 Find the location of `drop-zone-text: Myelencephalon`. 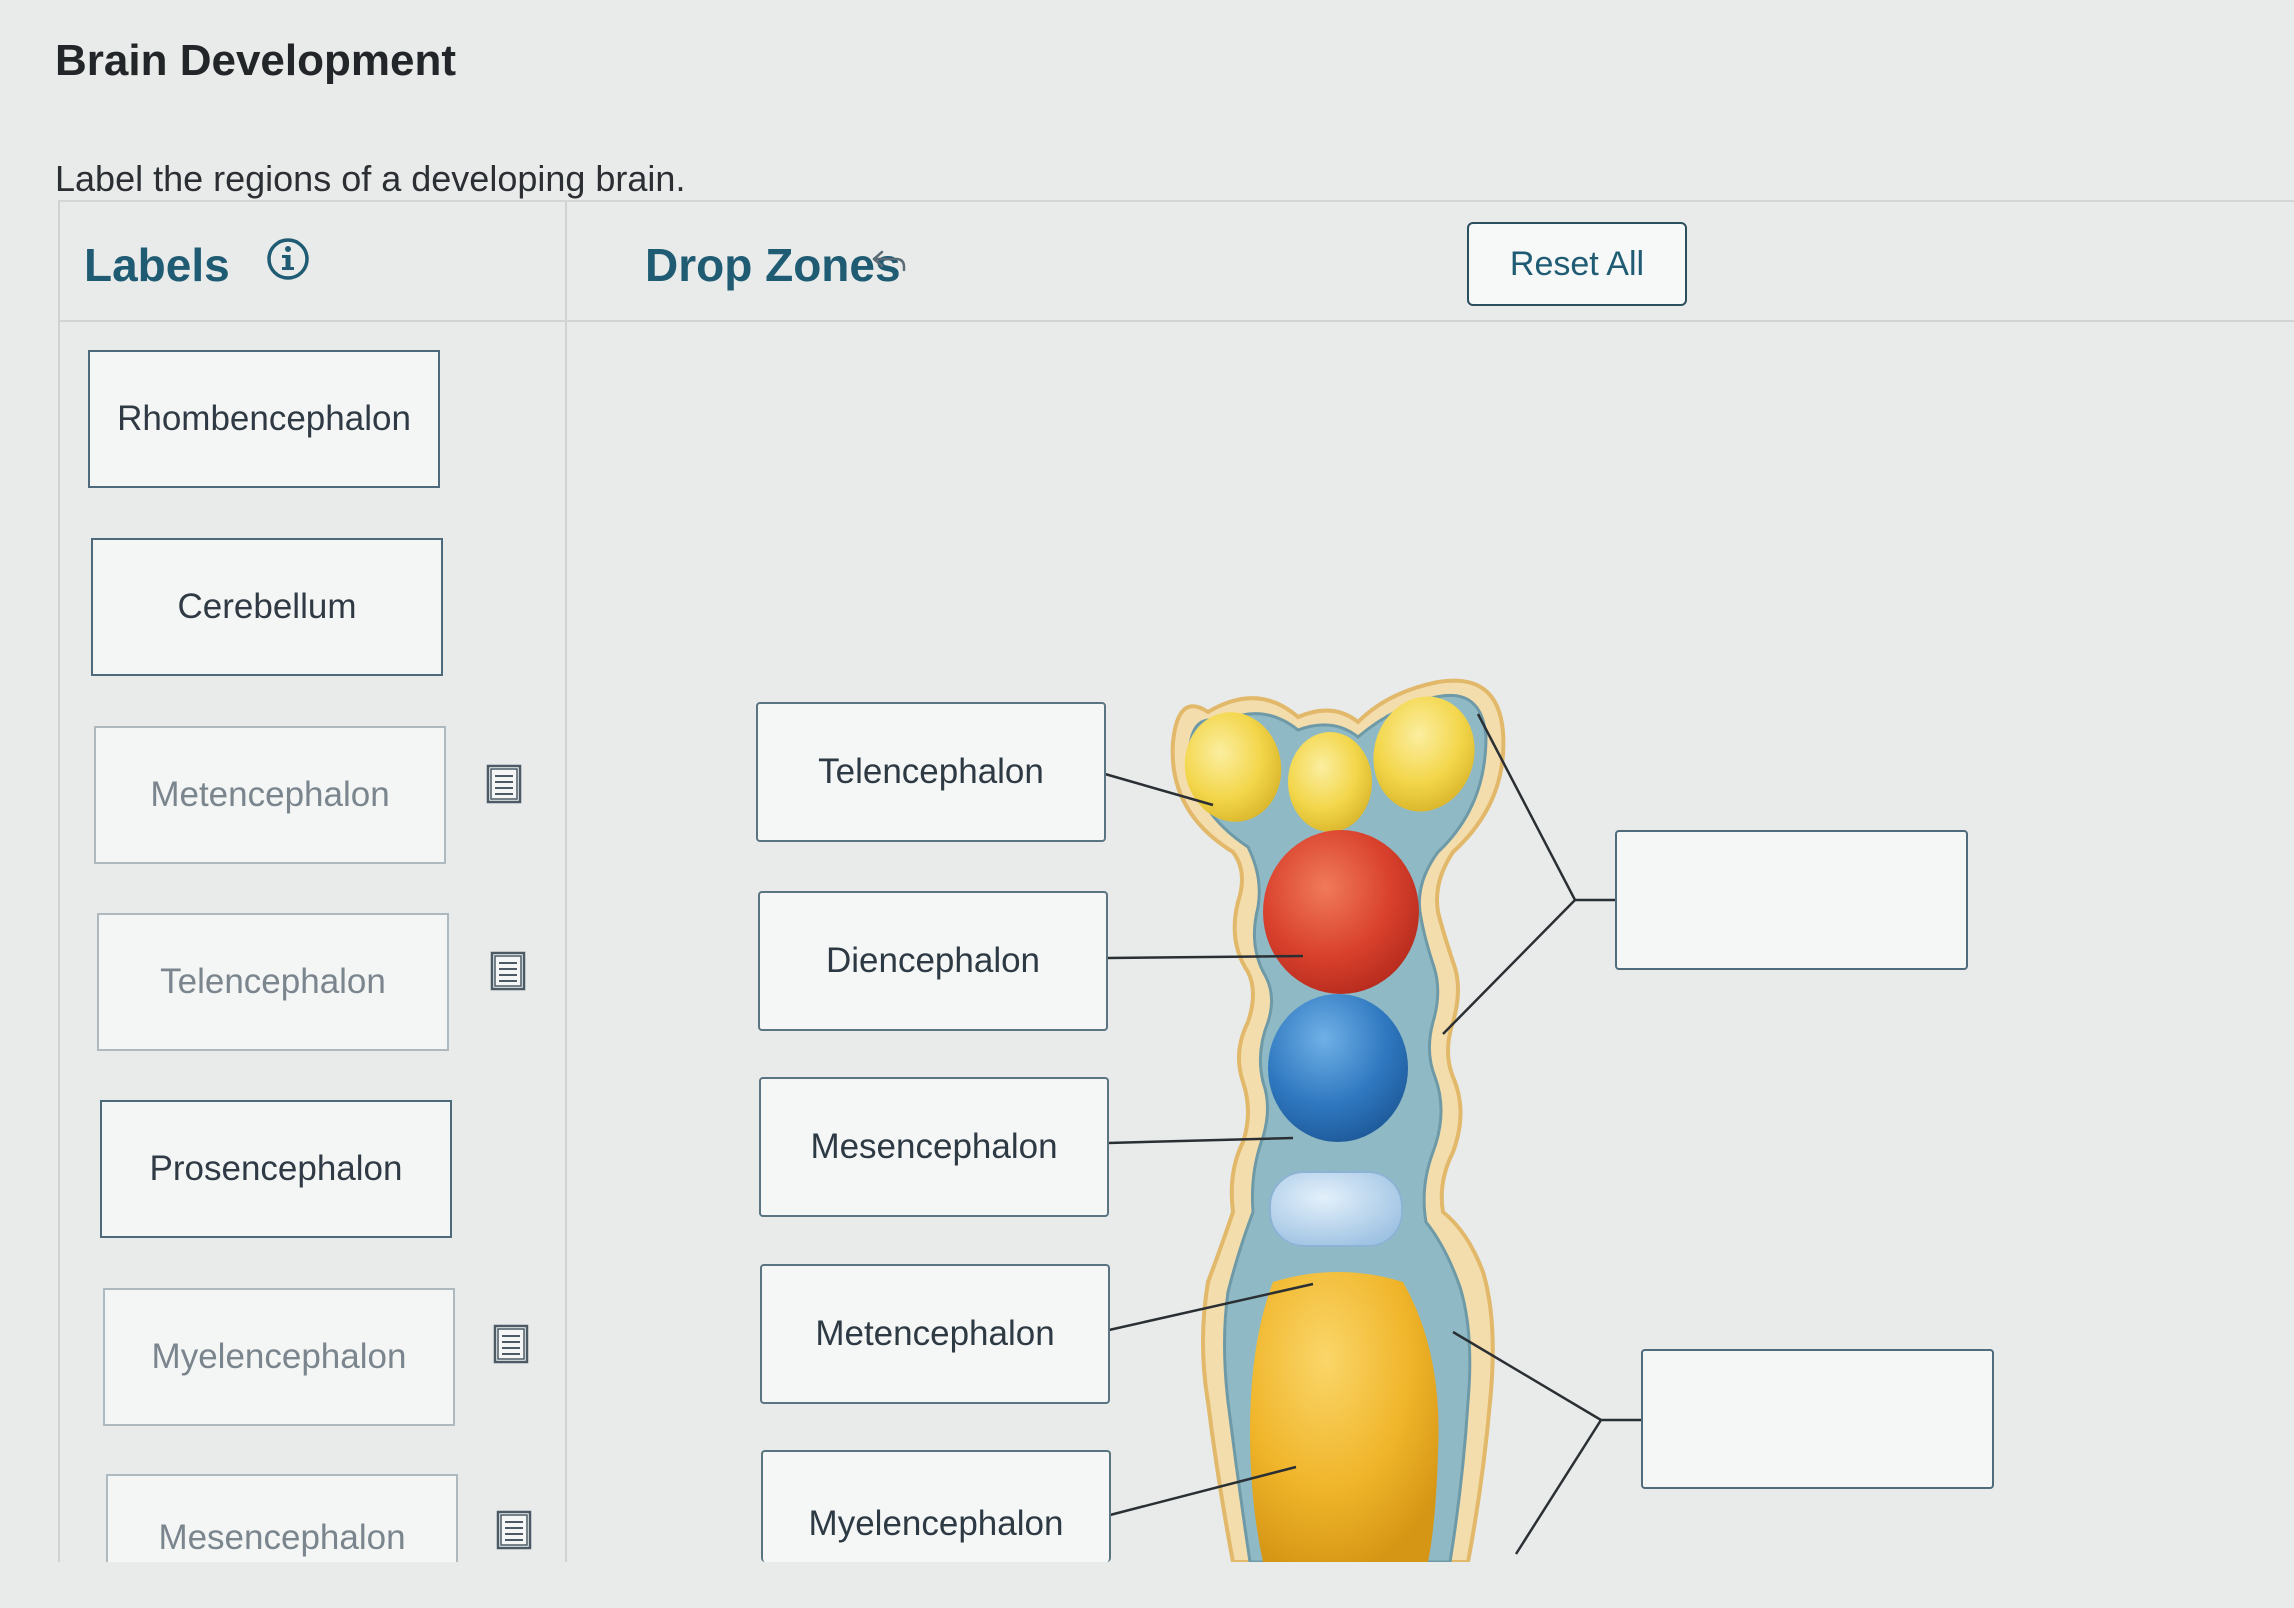

drop-zone-text: Myelencephalon is located at coordinates (936, 1523).